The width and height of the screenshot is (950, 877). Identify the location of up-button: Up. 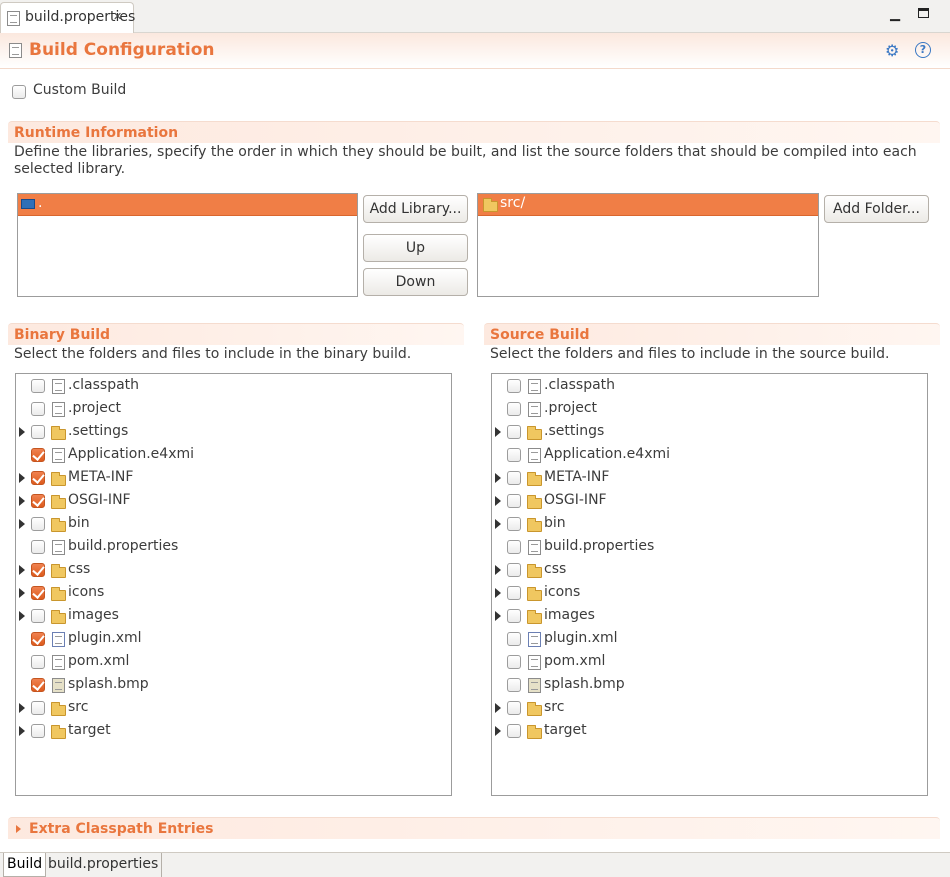
(415, 248).